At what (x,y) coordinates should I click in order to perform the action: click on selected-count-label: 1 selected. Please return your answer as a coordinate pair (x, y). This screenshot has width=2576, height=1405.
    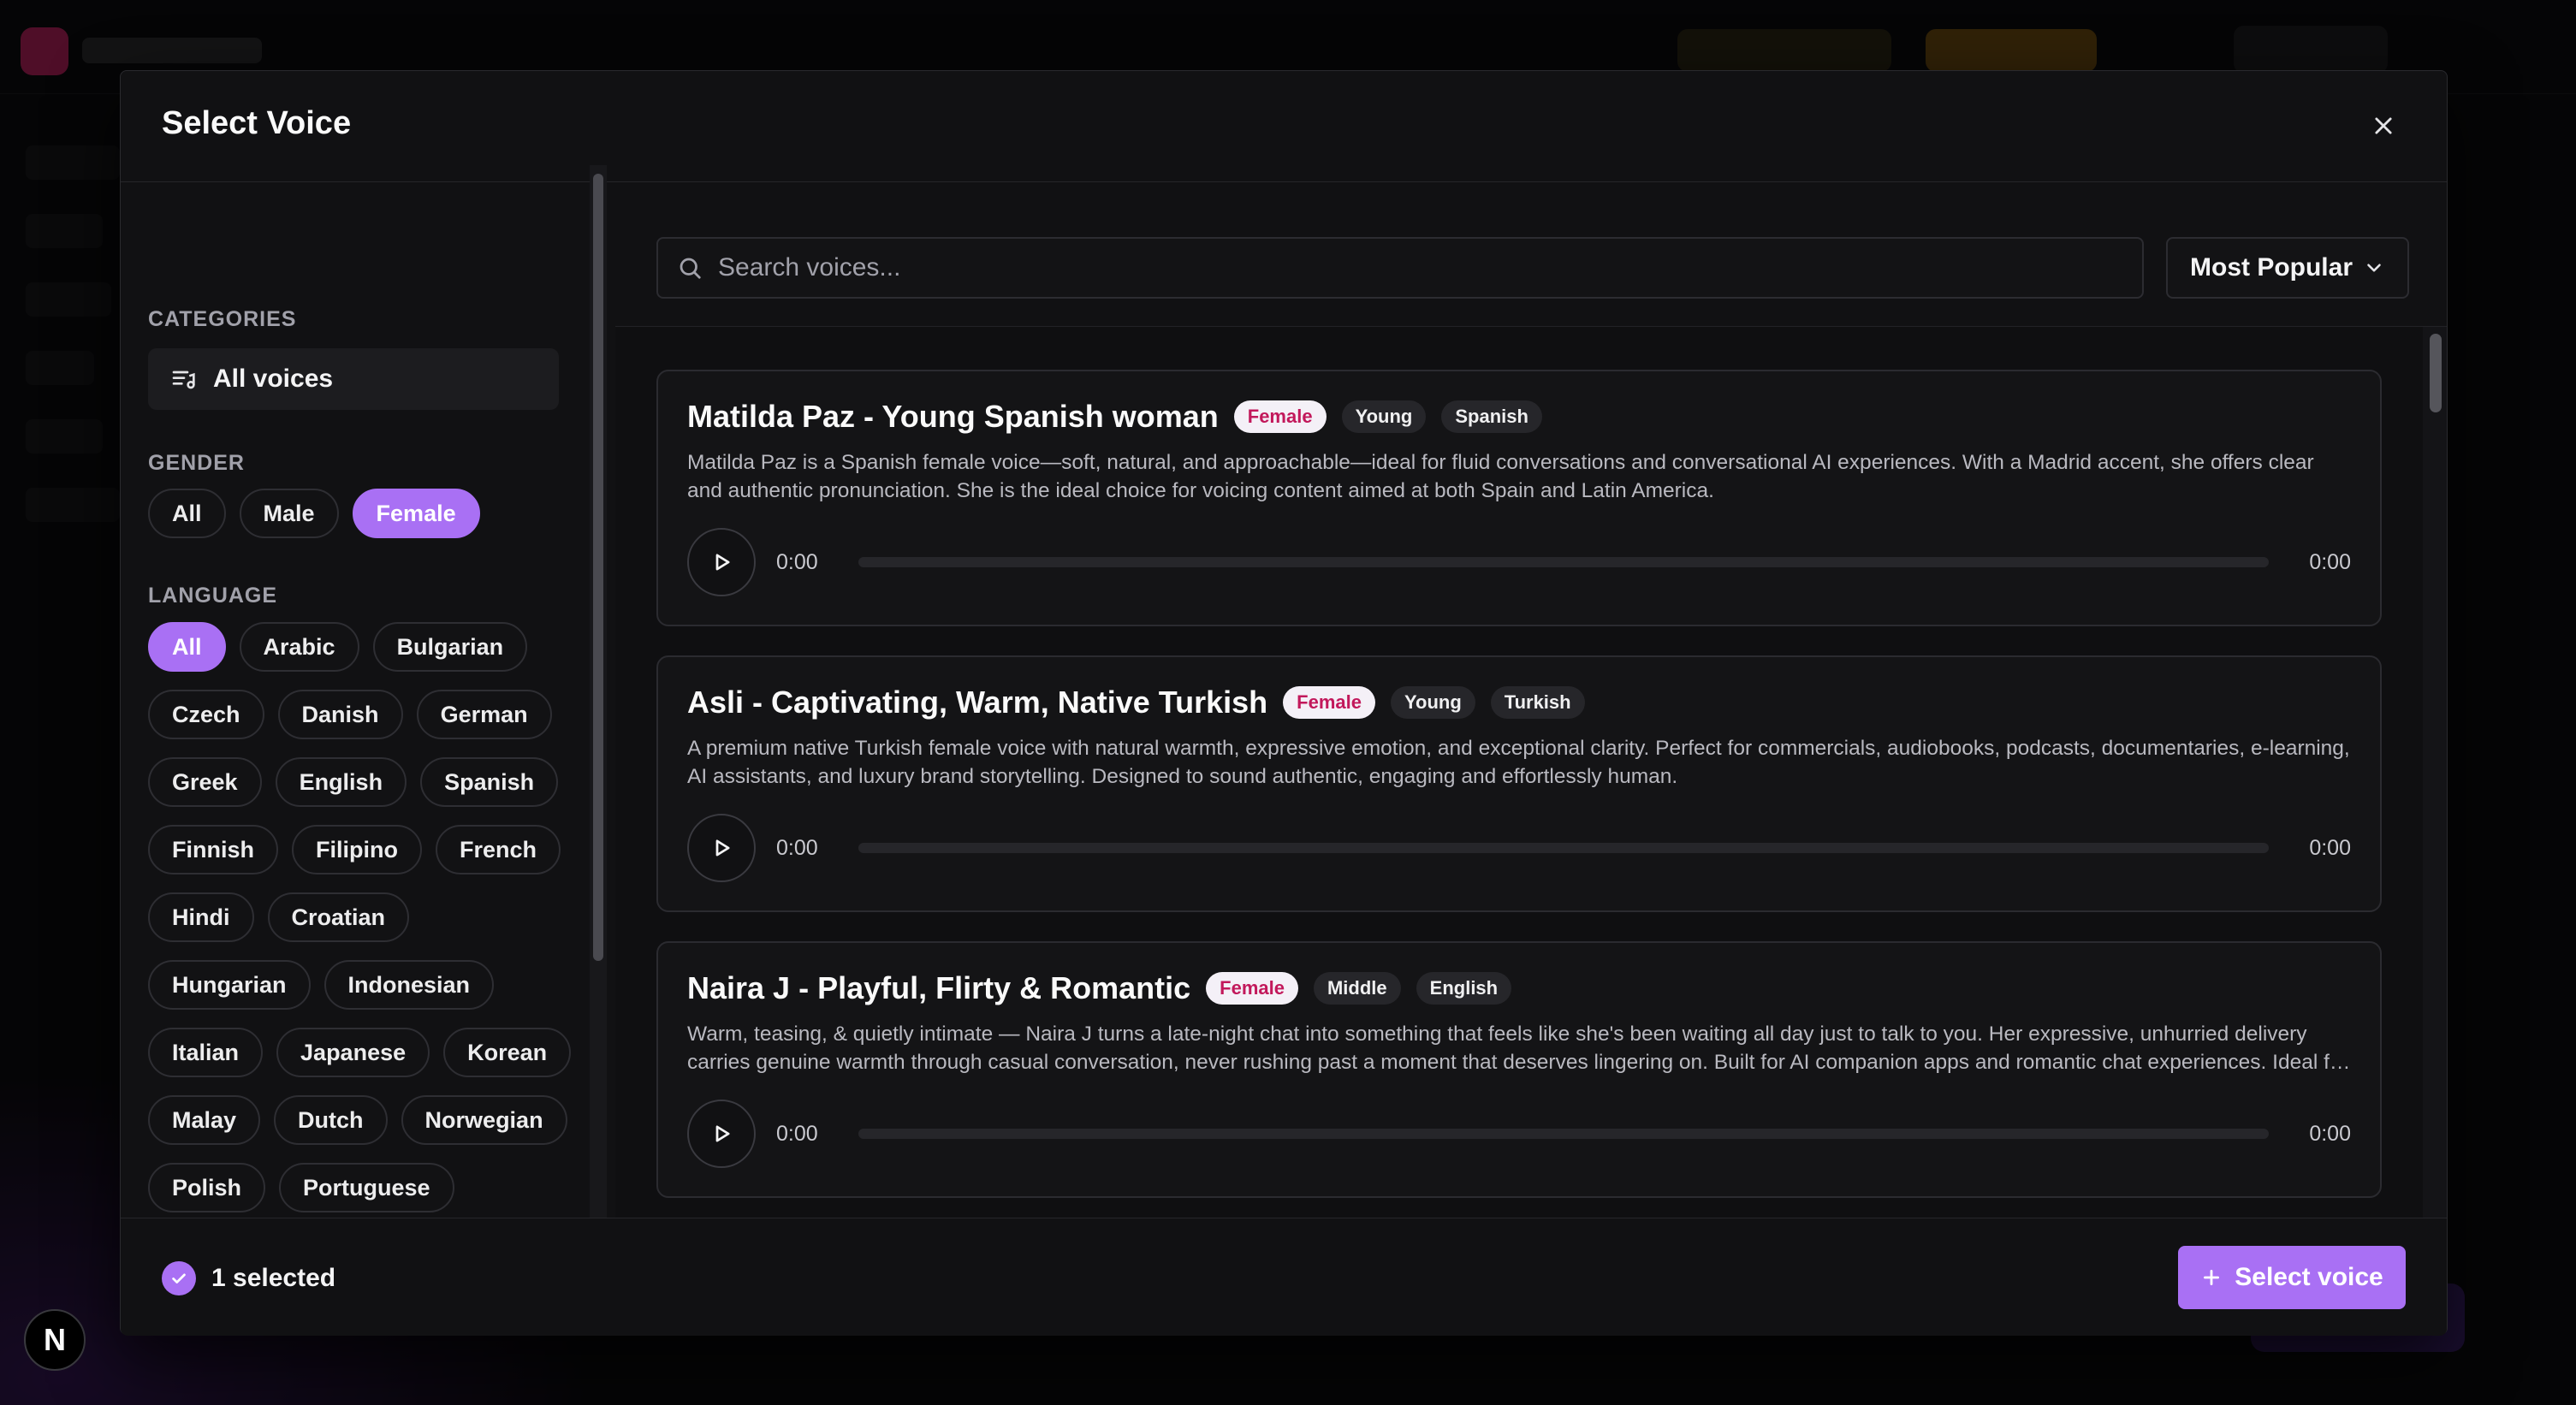
    Looking at the image, I should click on (273, 1278).